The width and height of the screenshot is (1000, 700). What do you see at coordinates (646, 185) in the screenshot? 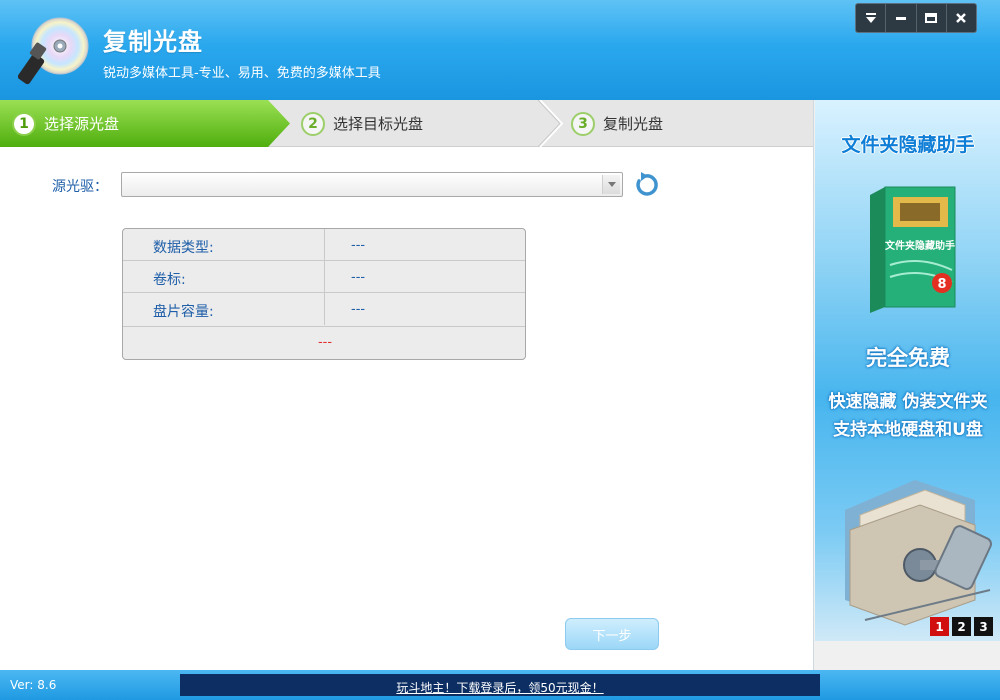
I see `refresh-icon` at bounding box center [646, 185].